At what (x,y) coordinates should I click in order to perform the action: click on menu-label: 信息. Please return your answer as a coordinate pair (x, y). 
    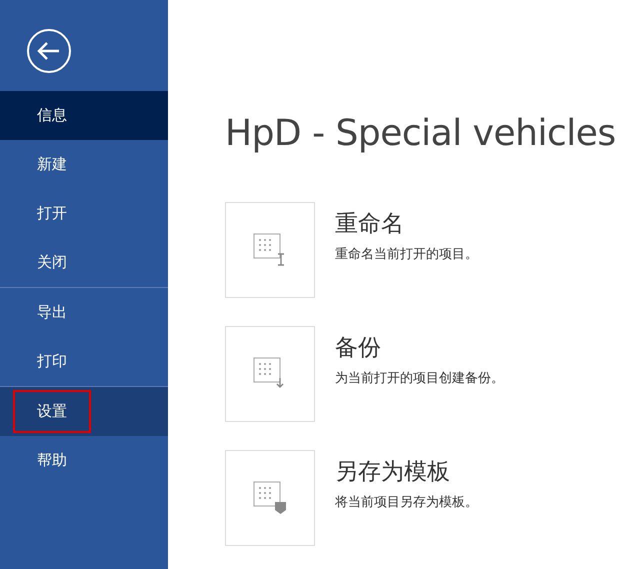
    Looking at the image, I should click on (52, 115).